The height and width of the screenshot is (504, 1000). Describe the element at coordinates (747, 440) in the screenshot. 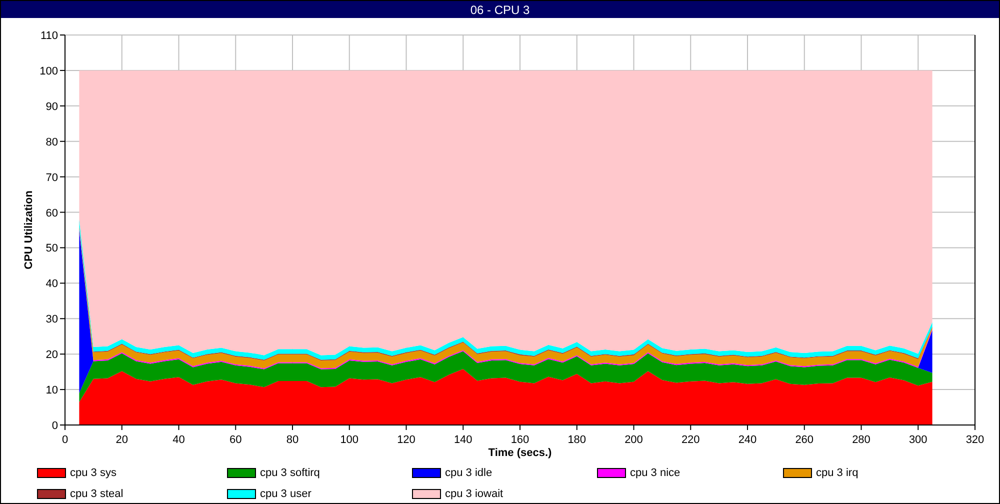

I see `axis-tick-label: 240` at that location.